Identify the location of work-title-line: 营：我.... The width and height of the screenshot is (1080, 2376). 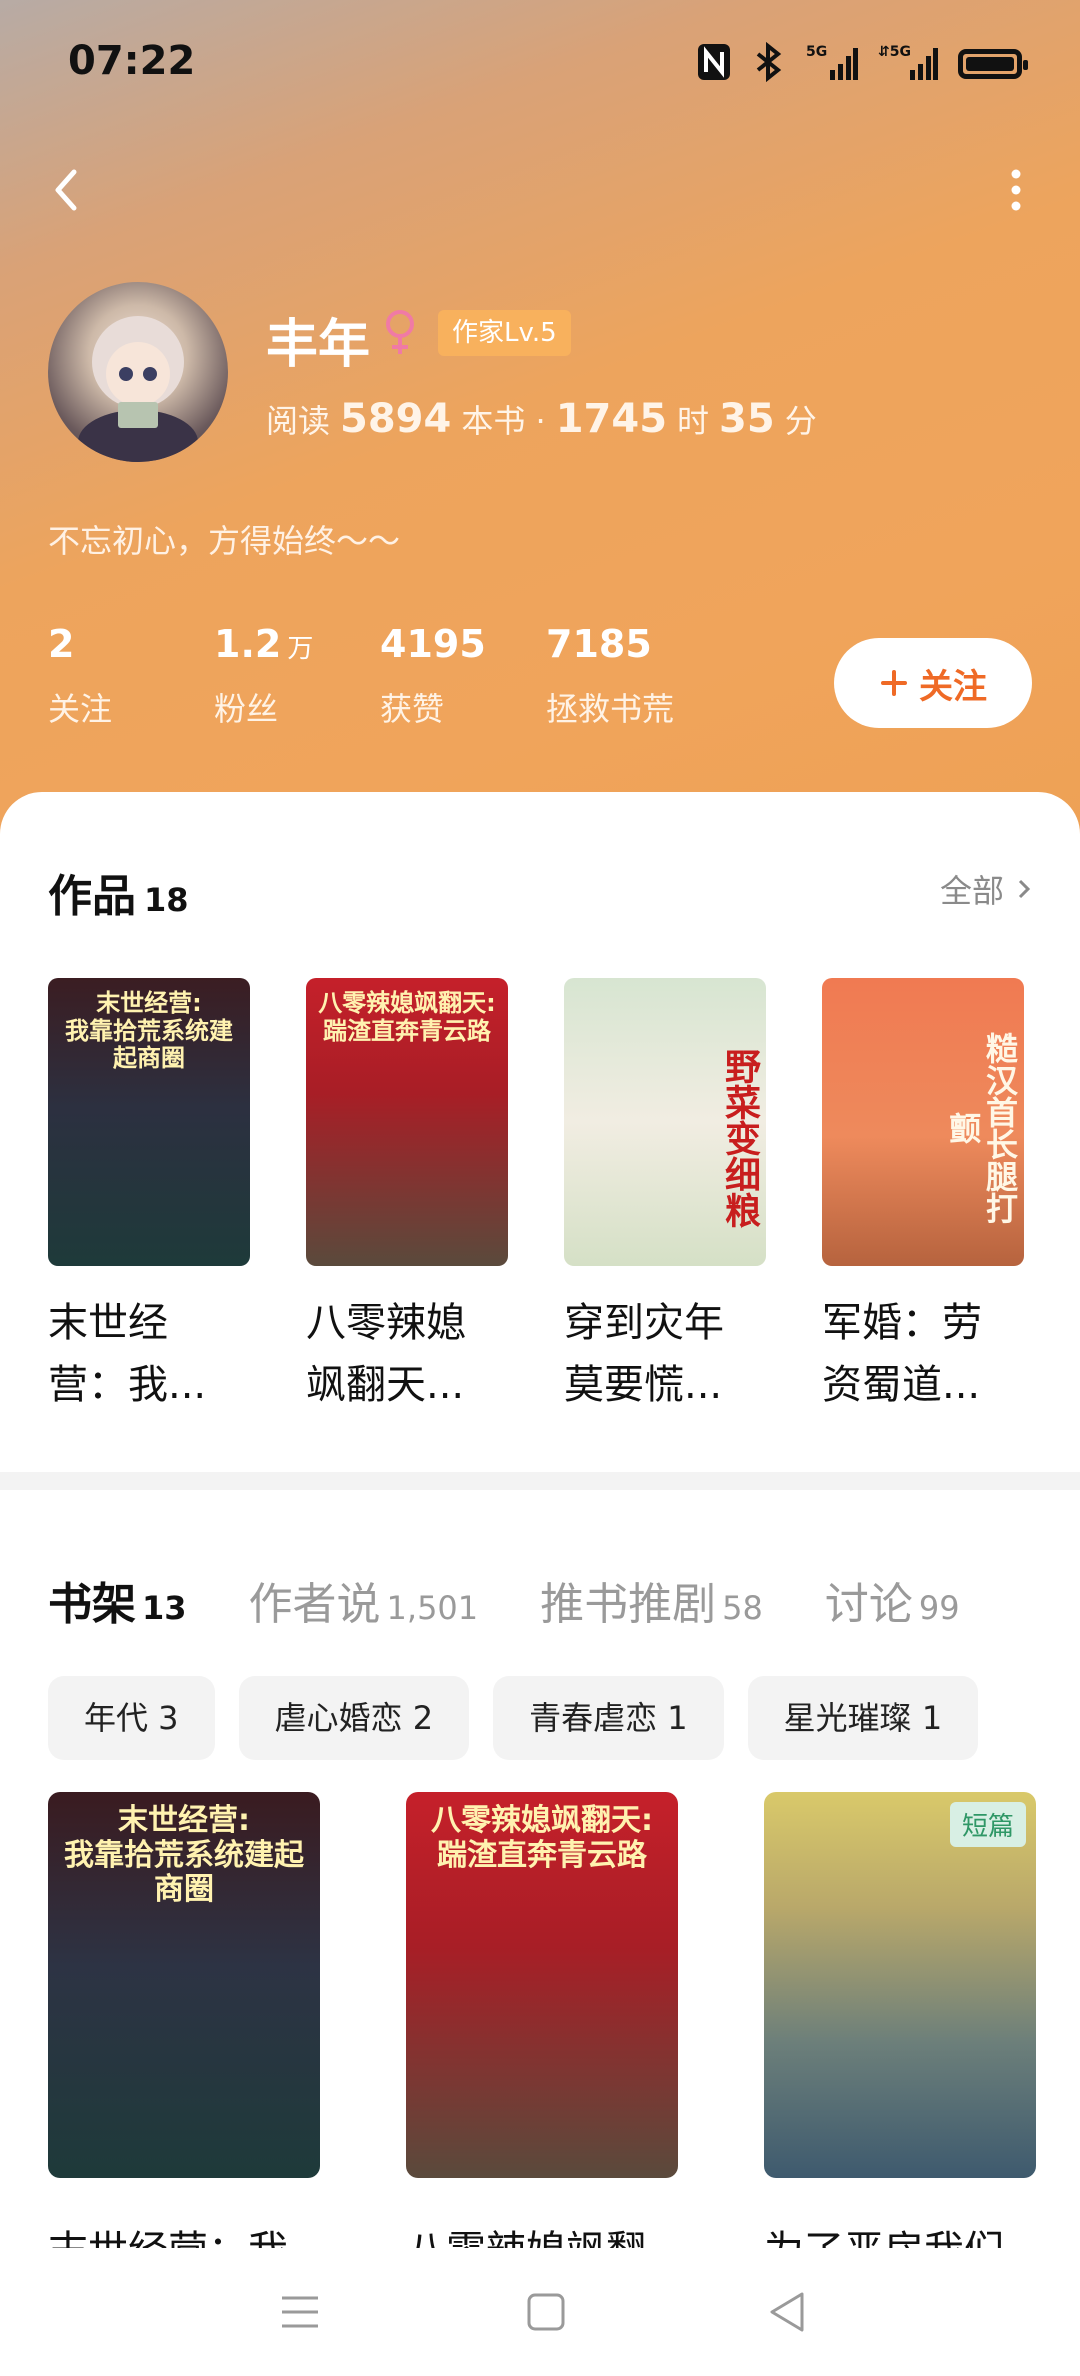
(127, 1385).